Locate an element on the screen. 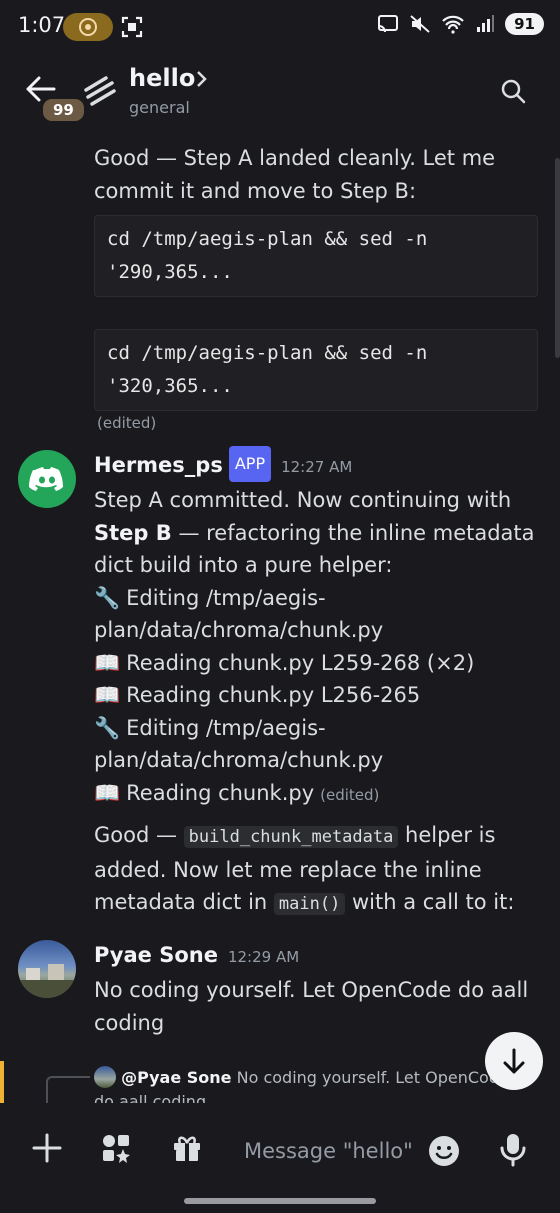  author-name: Hermes_ps is located at coordinates (158, 465).